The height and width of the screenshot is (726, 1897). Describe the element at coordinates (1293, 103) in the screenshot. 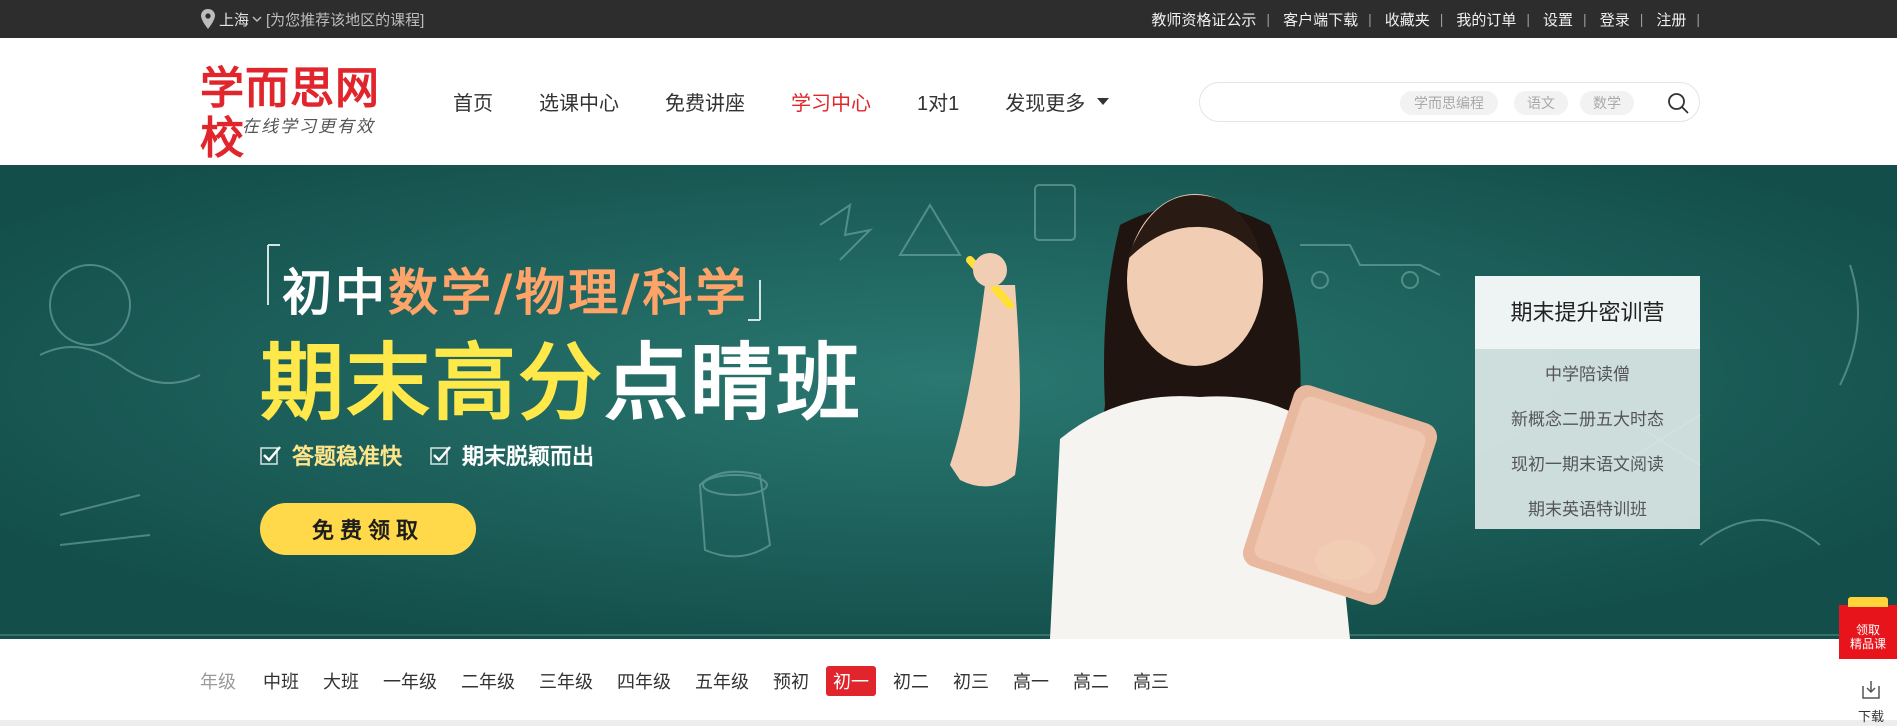

I see `search-input` at that location.